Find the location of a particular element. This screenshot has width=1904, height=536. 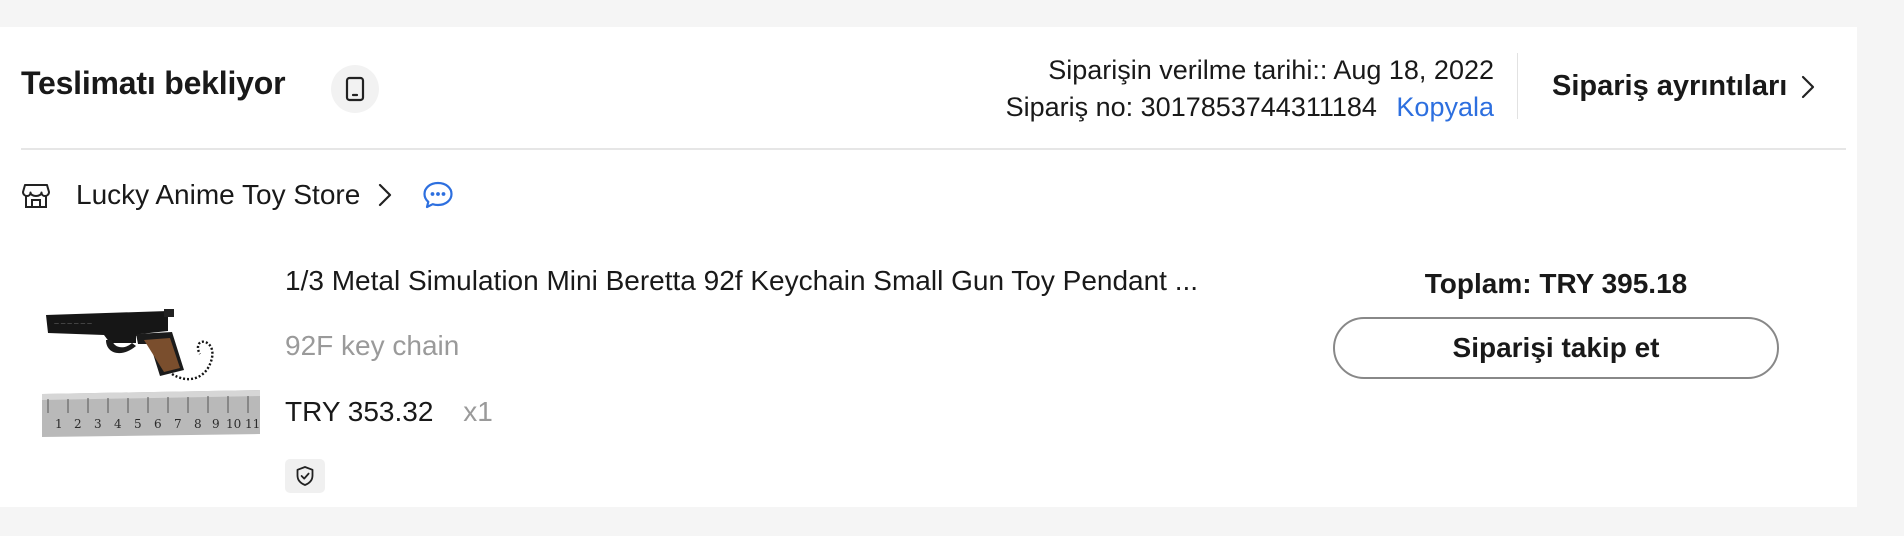

order-date-label: Siparişin verilme tarihi:: is located at coordinates (1188, 70).